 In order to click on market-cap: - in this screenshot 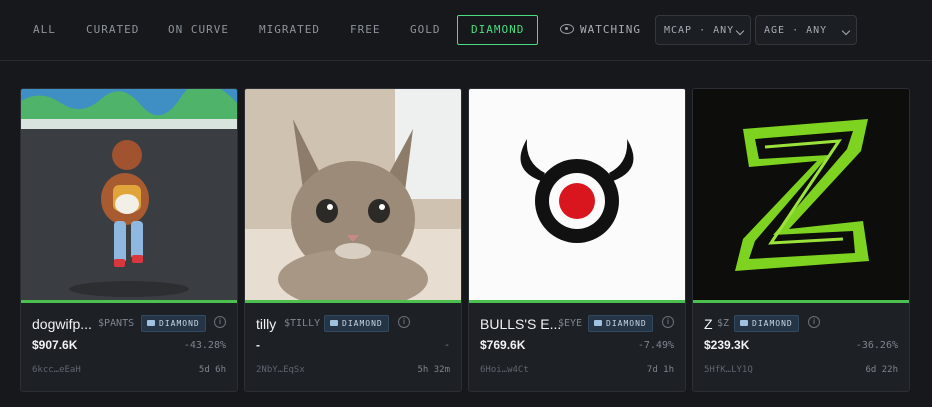, I will do `click(258, 345)`.